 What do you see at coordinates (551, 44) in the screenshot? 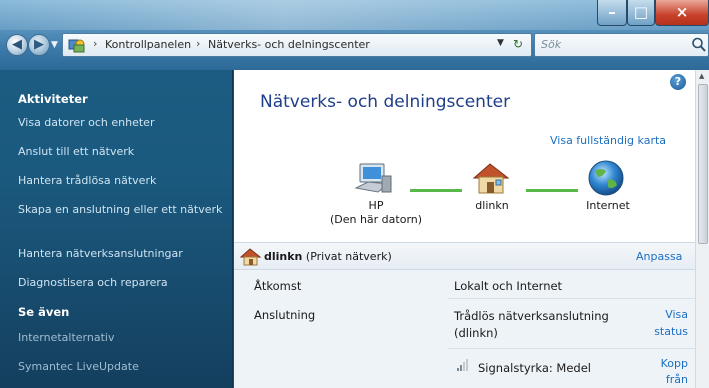
I see `search-placeholder: Sök` at bounding box center [551, 44].